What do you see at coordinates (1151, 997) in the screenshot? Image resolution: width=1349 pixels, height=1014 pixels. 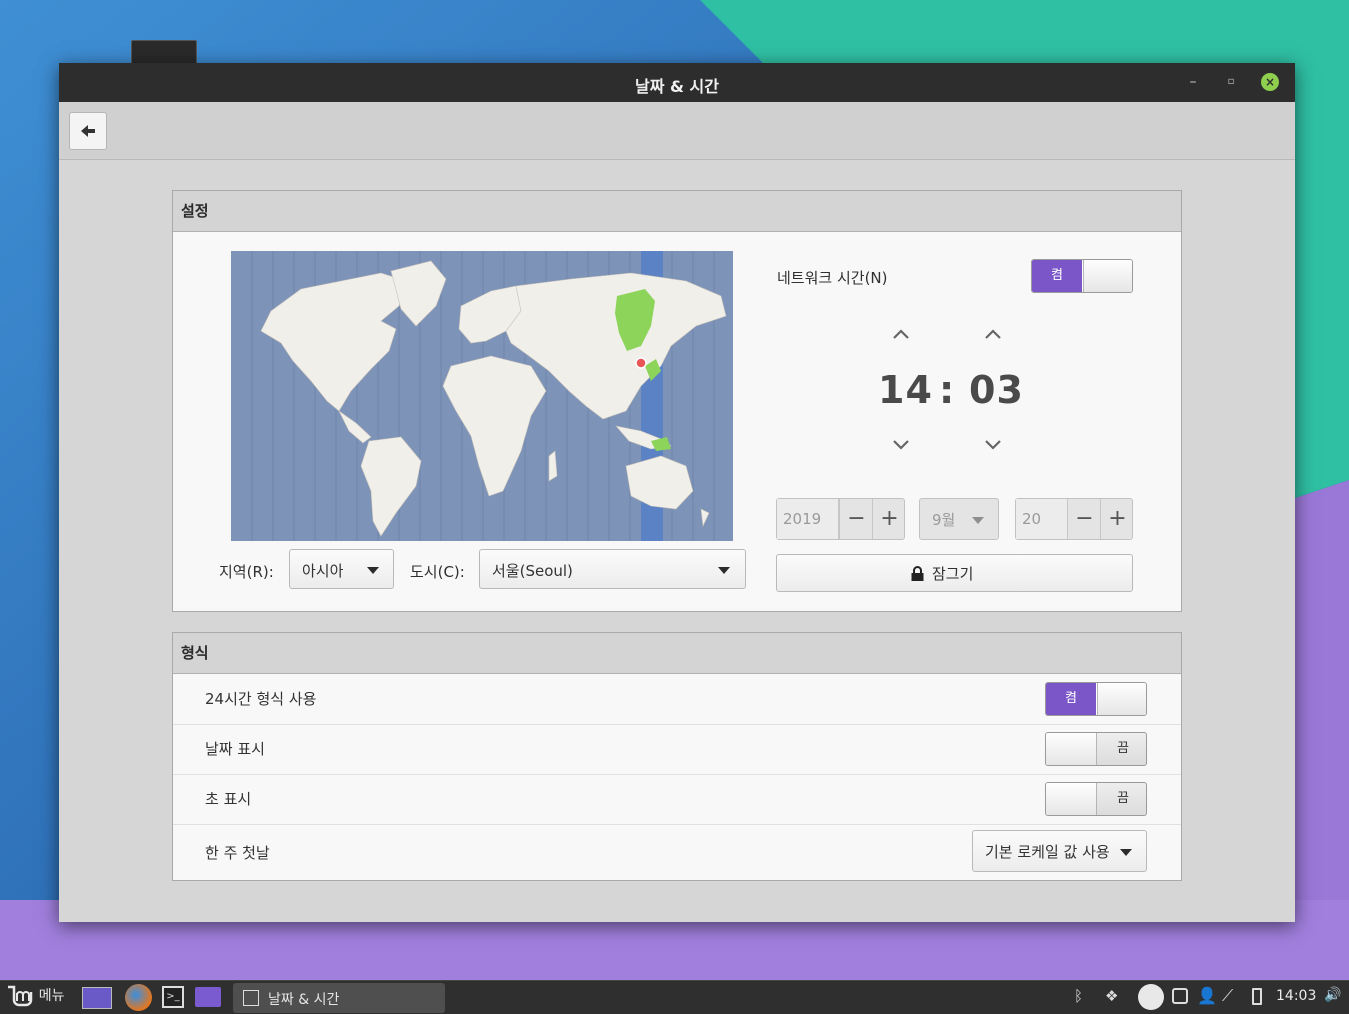 I see `status-circle-icon` at bounding box center [1151, 997].